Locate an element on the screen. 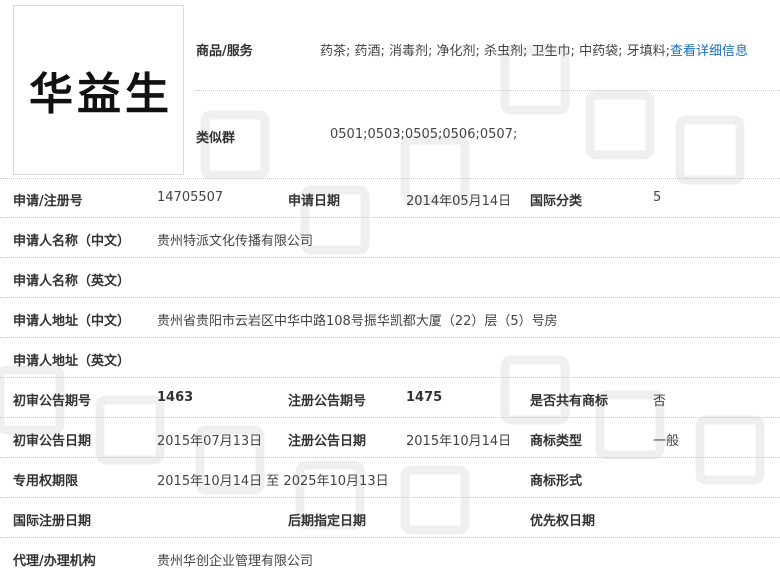 Image resolution: width=780 pixels, height=576 pixels. prelim-date-label: 初审公告日期 is located at coordinates (52, 441).